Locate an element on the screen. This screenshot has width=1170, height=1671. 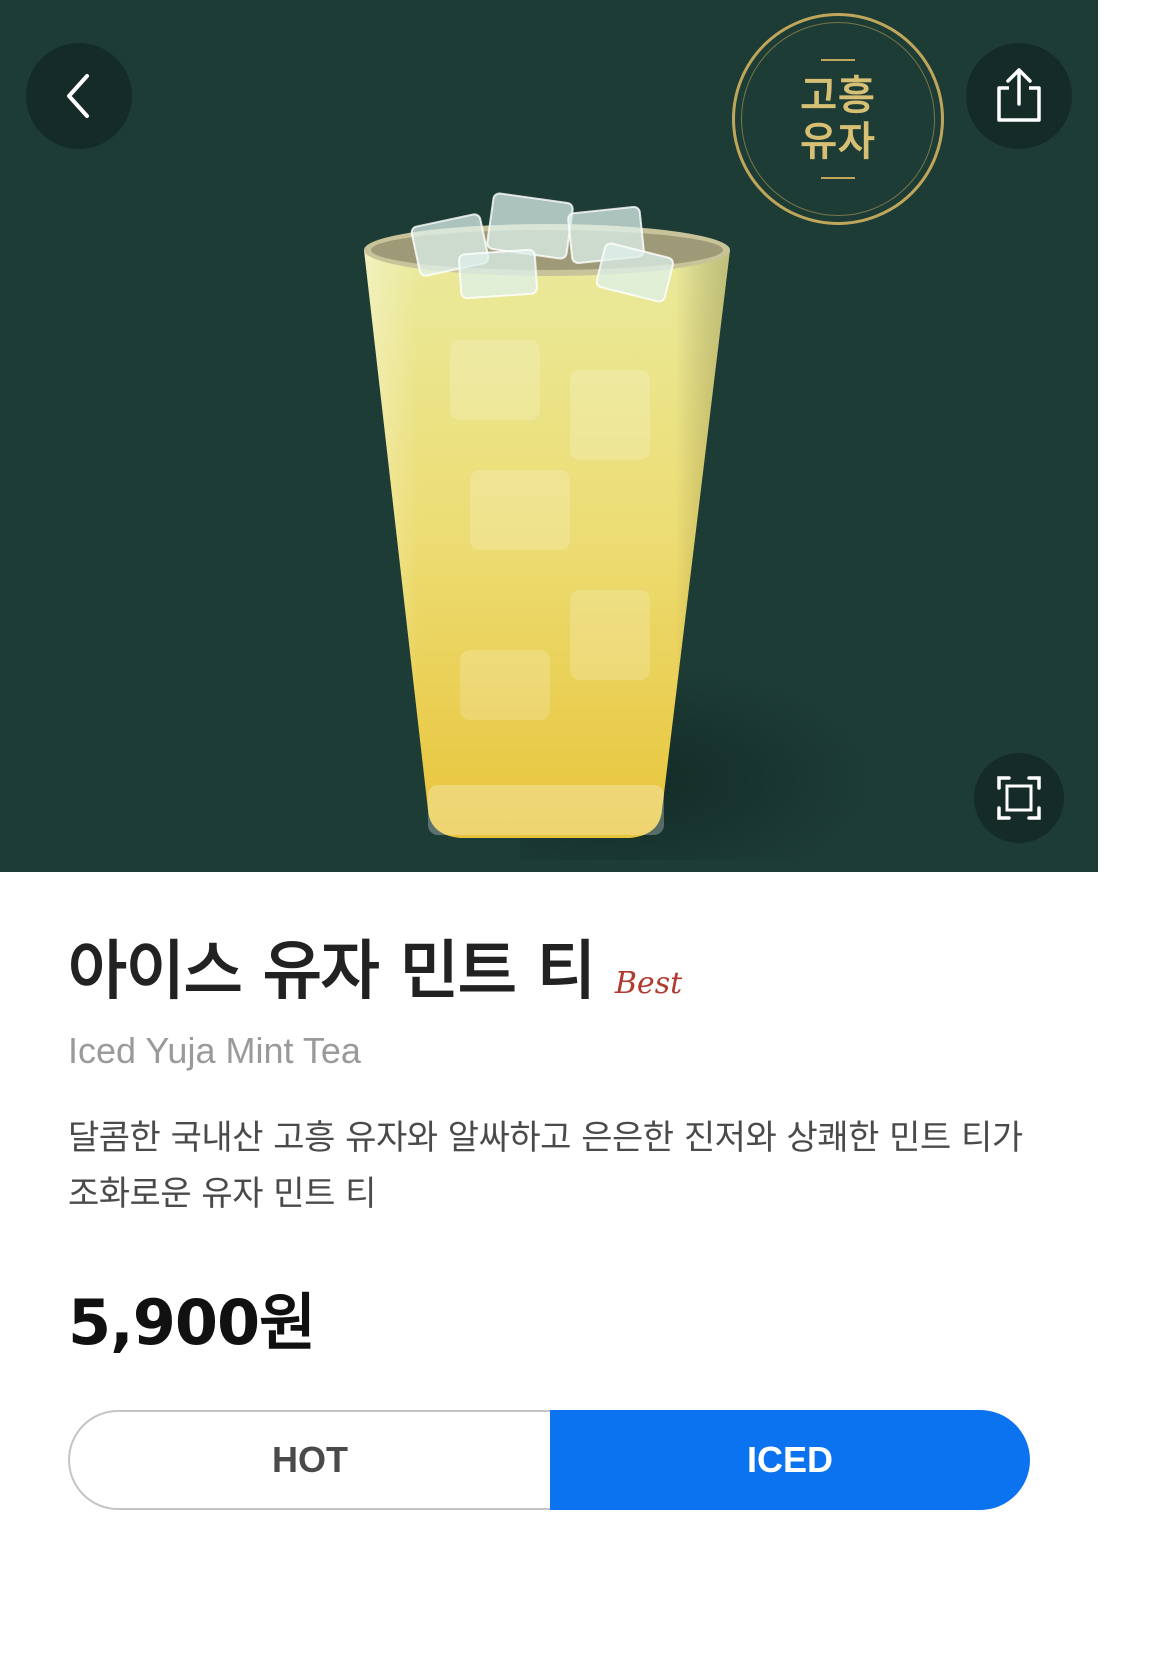
temperature-toggle: HOT ICED is located at coordinates (549, 1460).